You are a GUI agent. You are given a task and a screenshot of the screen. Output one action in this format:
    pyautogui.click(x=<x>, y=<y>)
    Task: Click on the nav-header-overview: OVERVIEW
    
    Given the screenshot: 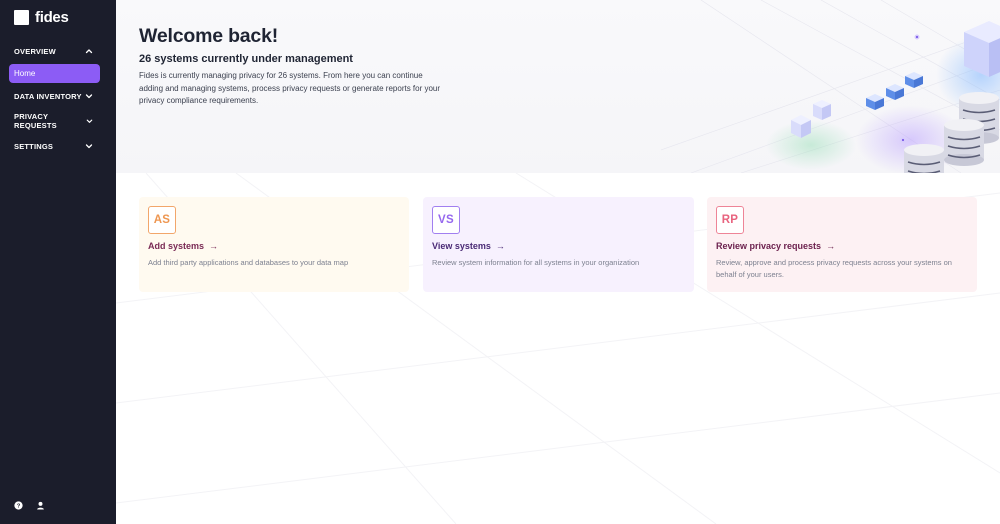 What is the action you would take?
    pyautogui.click(x=58, y=51)
    